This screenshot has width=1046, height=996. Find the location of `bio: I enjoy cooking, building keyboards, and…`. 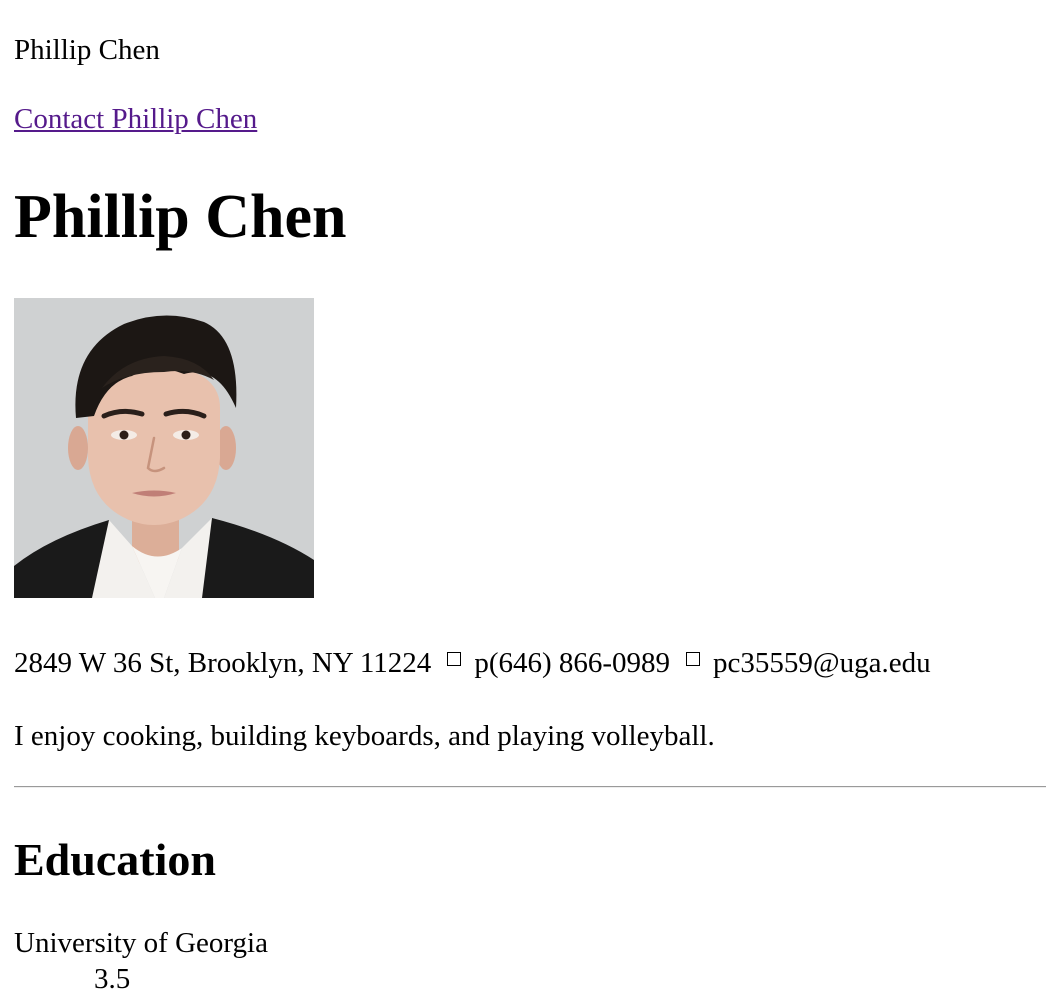

bio: I enjoy cooking, building keyboards, and… is located at coordinates (364, 736).